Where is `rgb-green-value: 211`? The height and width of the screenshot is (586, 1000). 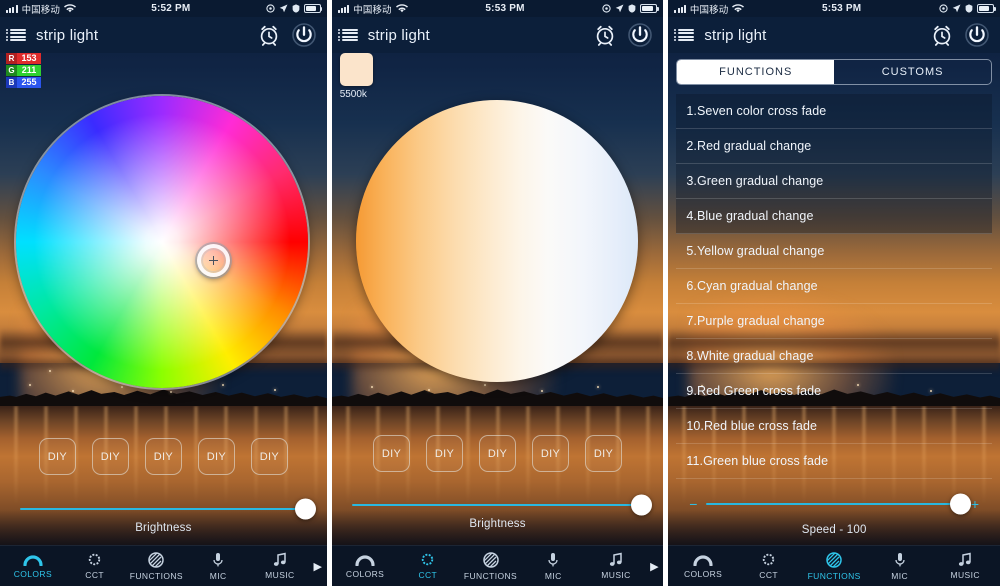
rgb-green-value: 211 is located at coordinates (29, 70).